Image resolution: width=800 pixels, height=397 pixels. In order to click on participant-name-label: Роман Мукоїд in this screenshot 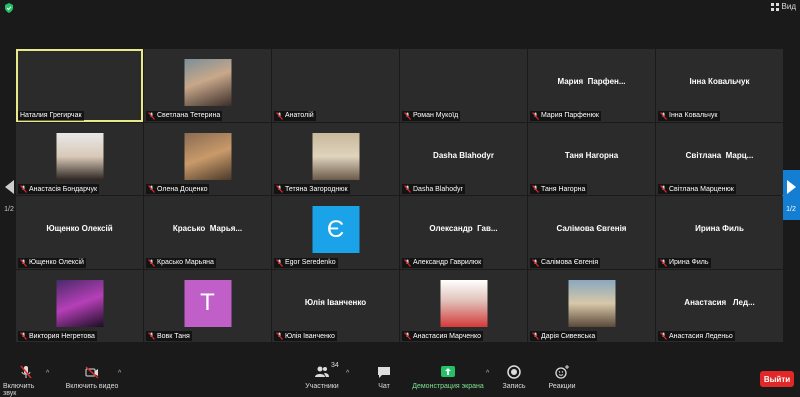, I will do `click(431, 115)`.